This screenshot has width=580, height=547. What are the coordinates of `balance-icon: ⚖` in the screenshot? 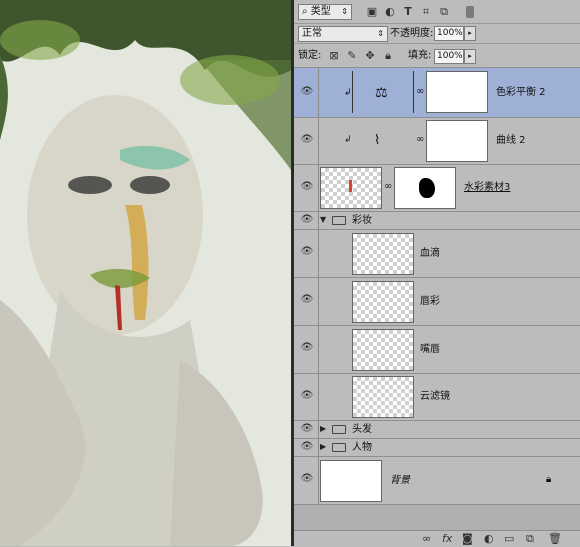 It's located at (381, 93).